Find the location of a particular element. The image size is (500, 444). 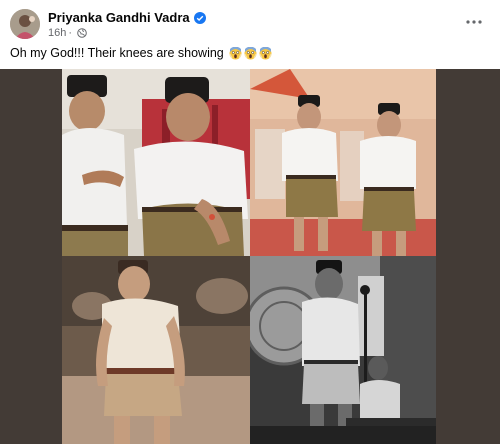

author-name-row: Priyanka Gandhi Vadra is located at coordinates (127, 17).